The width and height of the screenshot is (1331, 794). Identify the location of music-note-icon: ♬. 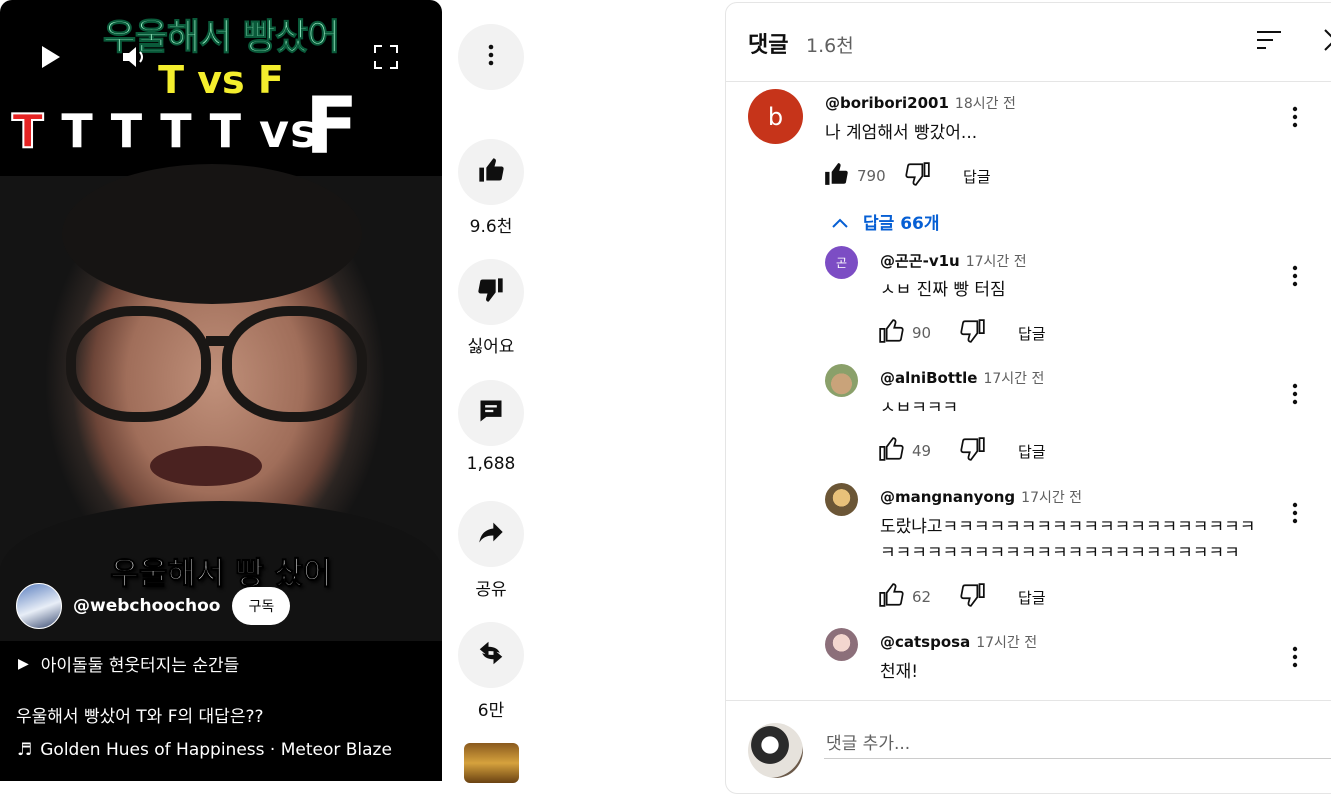
(25, 750).